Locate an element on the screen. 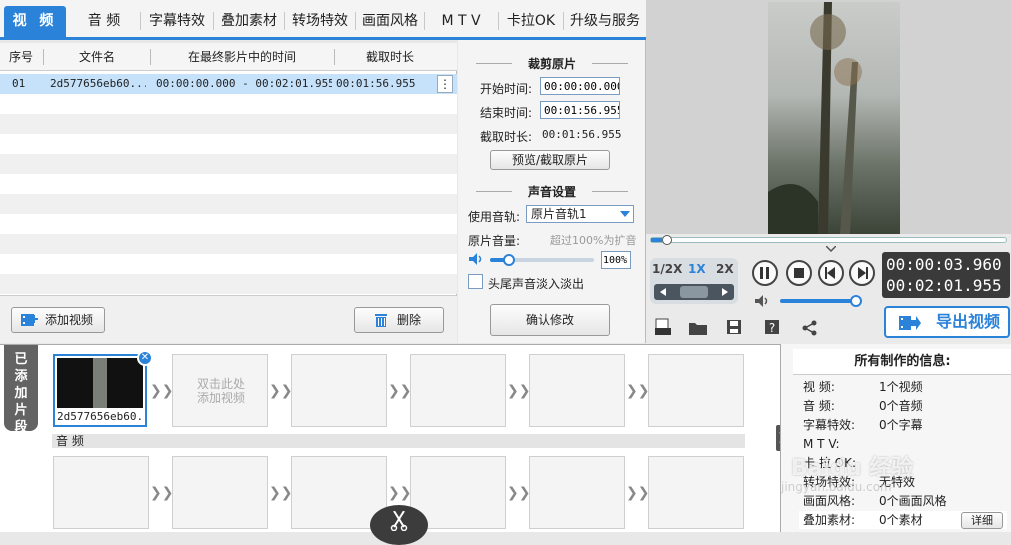  stop-icon is located at coordinates (799, 273).